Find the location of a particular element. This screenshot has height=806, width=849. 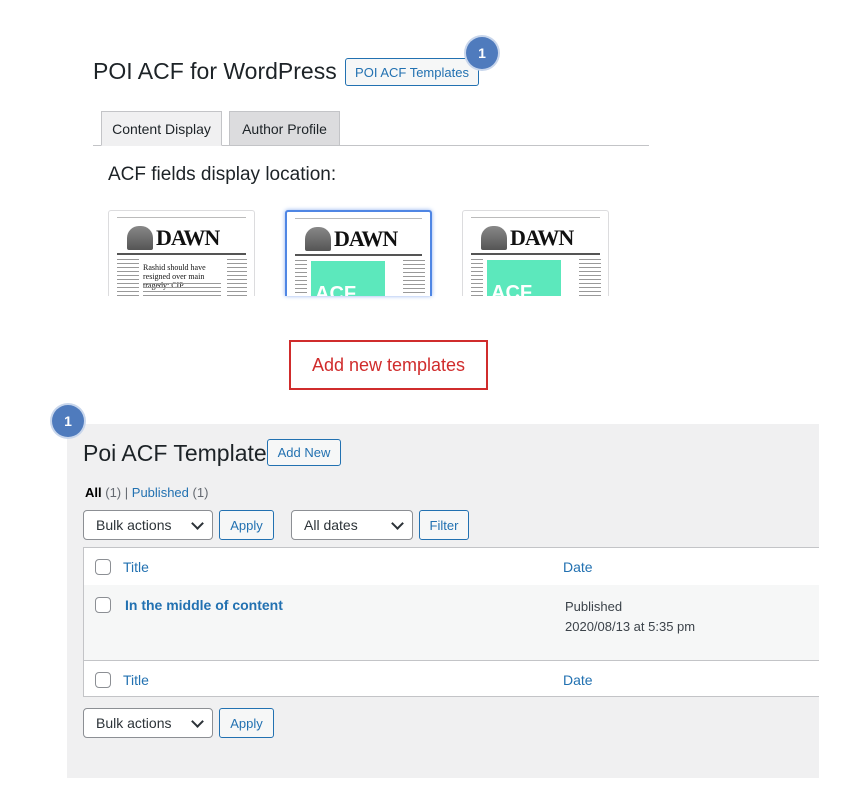

poi-acf-templates-button: POI ACF Templates is located at coordinates (412, 72).